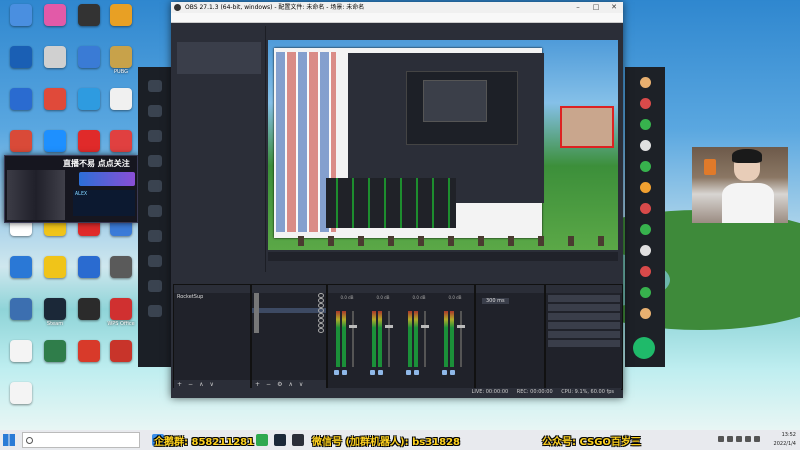 This screenshot has width=800, height=450. What do you see at coordinates (645, 82) in the screenshot?
I see `avatar-icon` at bounding box center [645, 82].